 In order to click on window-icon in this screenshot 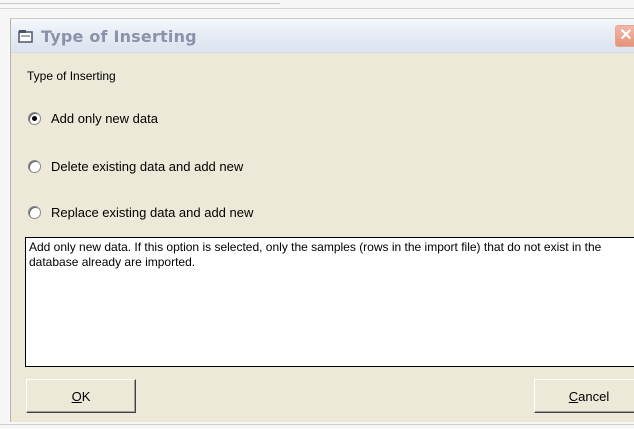, I will do `click(25, 36)`.